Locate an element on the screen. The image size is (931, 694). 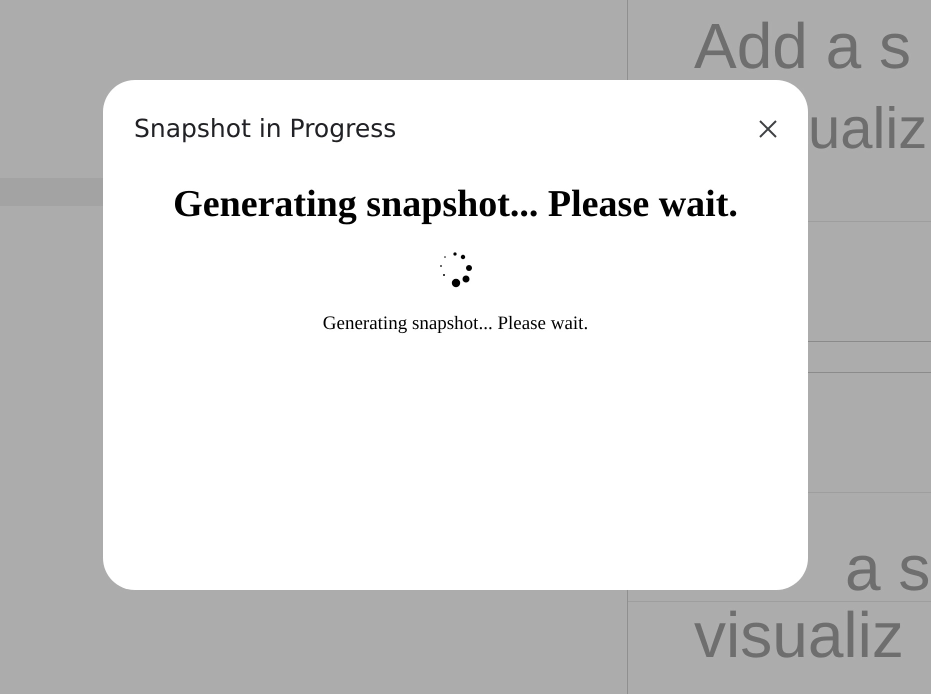
close-icon is located at coordinates (768, 129).